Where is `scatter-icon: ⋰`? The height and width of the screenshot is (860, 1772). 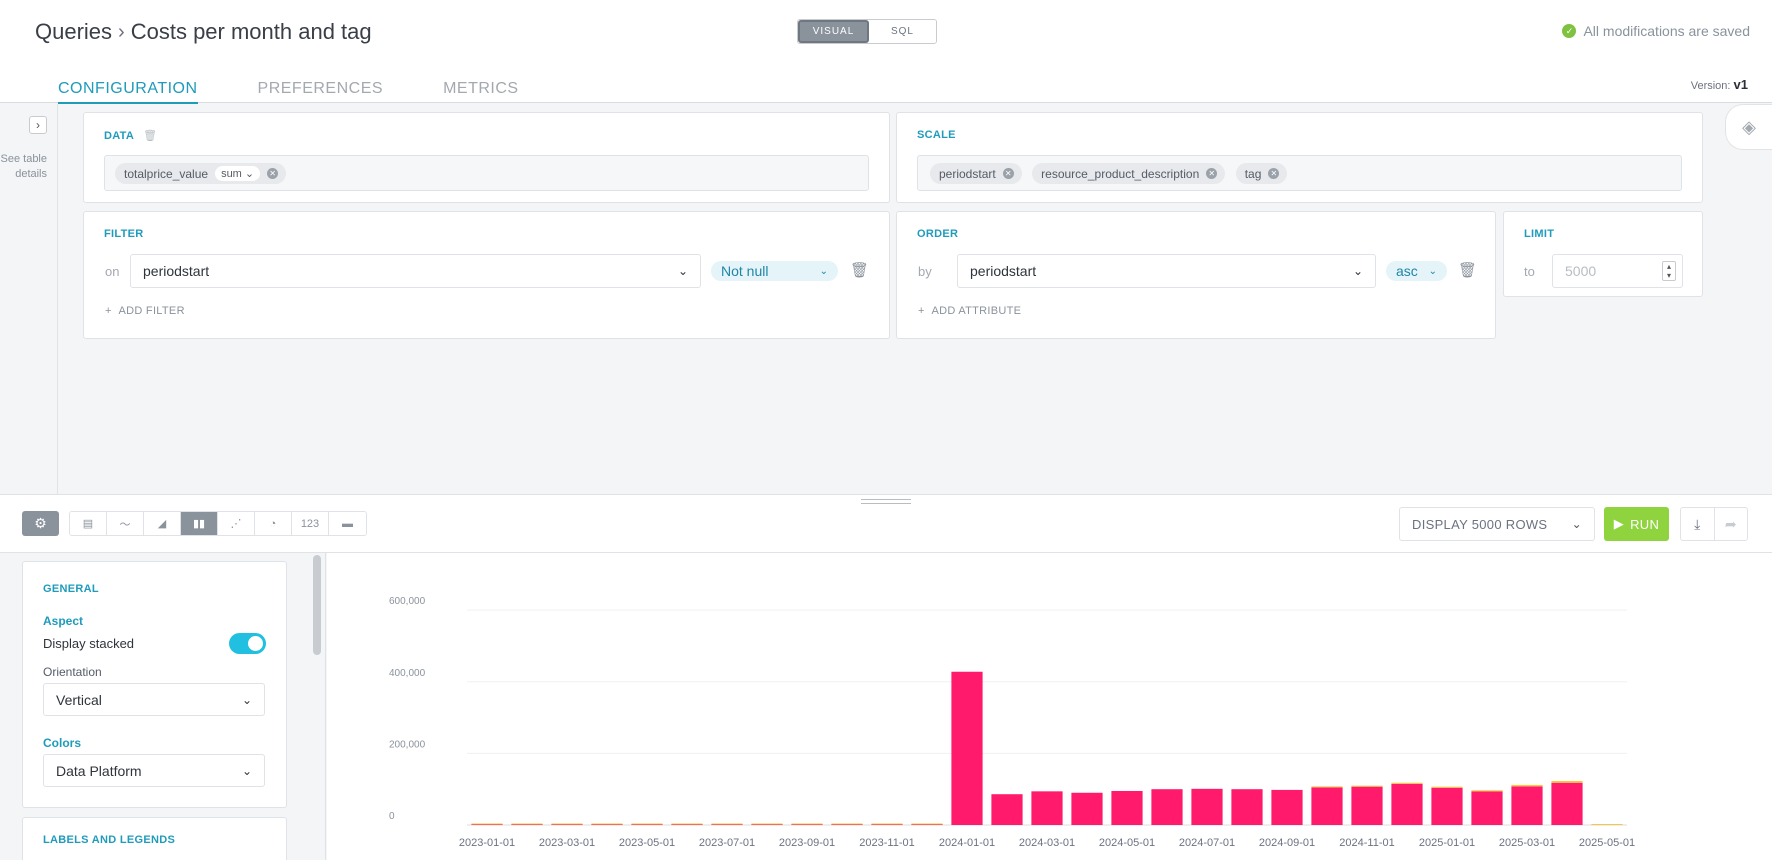 scatter-icon: ⋰ is located at coordinates (236, 523).